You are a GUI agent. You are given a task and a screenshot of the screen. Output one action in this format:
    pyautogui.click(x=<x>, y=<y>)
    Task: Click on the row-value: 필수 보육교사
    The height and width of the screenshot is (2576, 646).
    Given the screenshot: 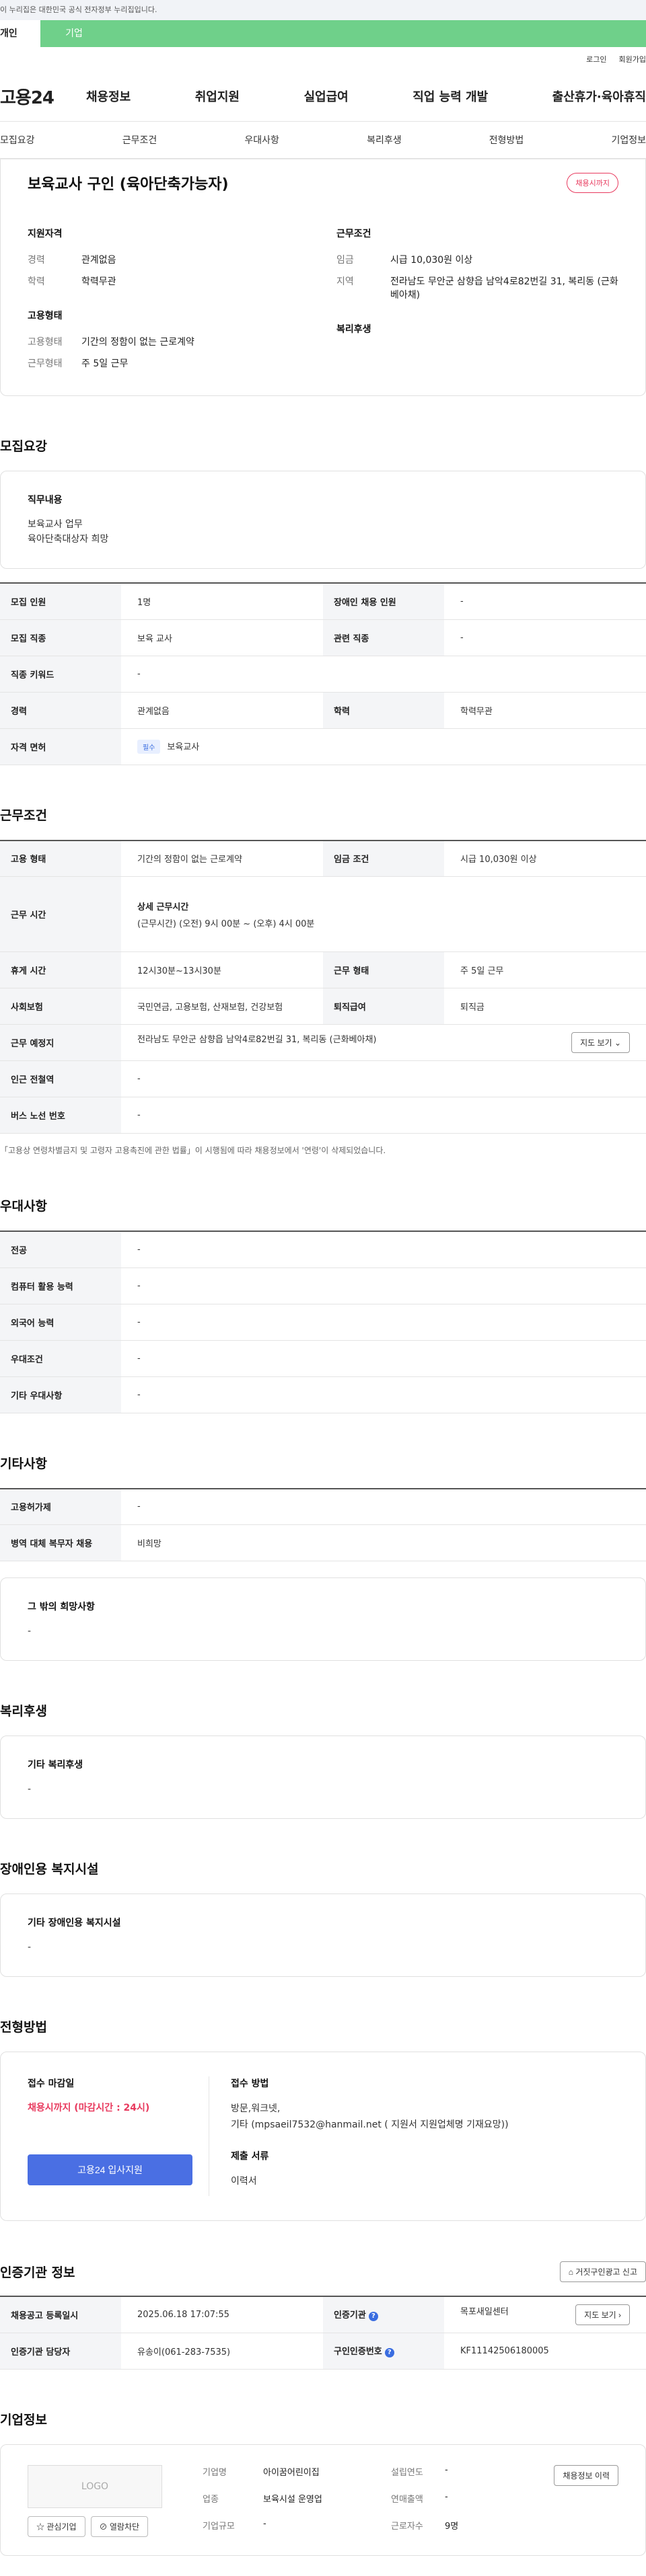 What is the action you would take?
    pyautogui.click(x=384, y=747)
    